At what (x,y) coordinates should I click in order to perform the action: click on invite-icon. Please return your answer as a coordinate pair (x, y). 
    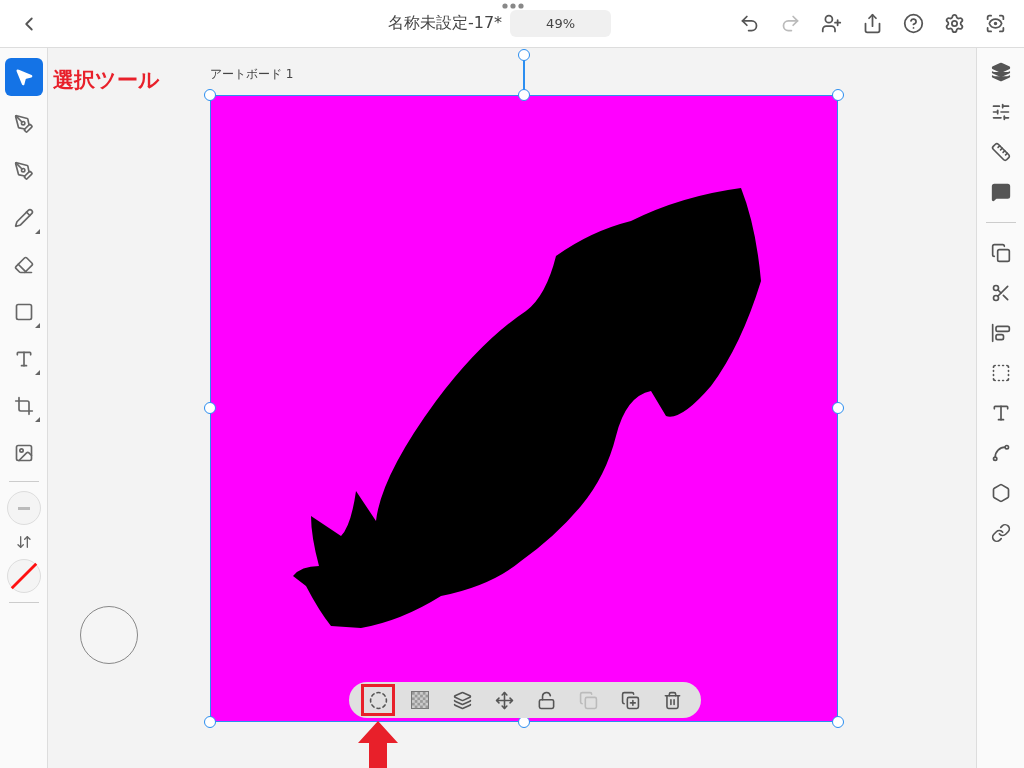
    Looking at the image, I should click on (831, 23).